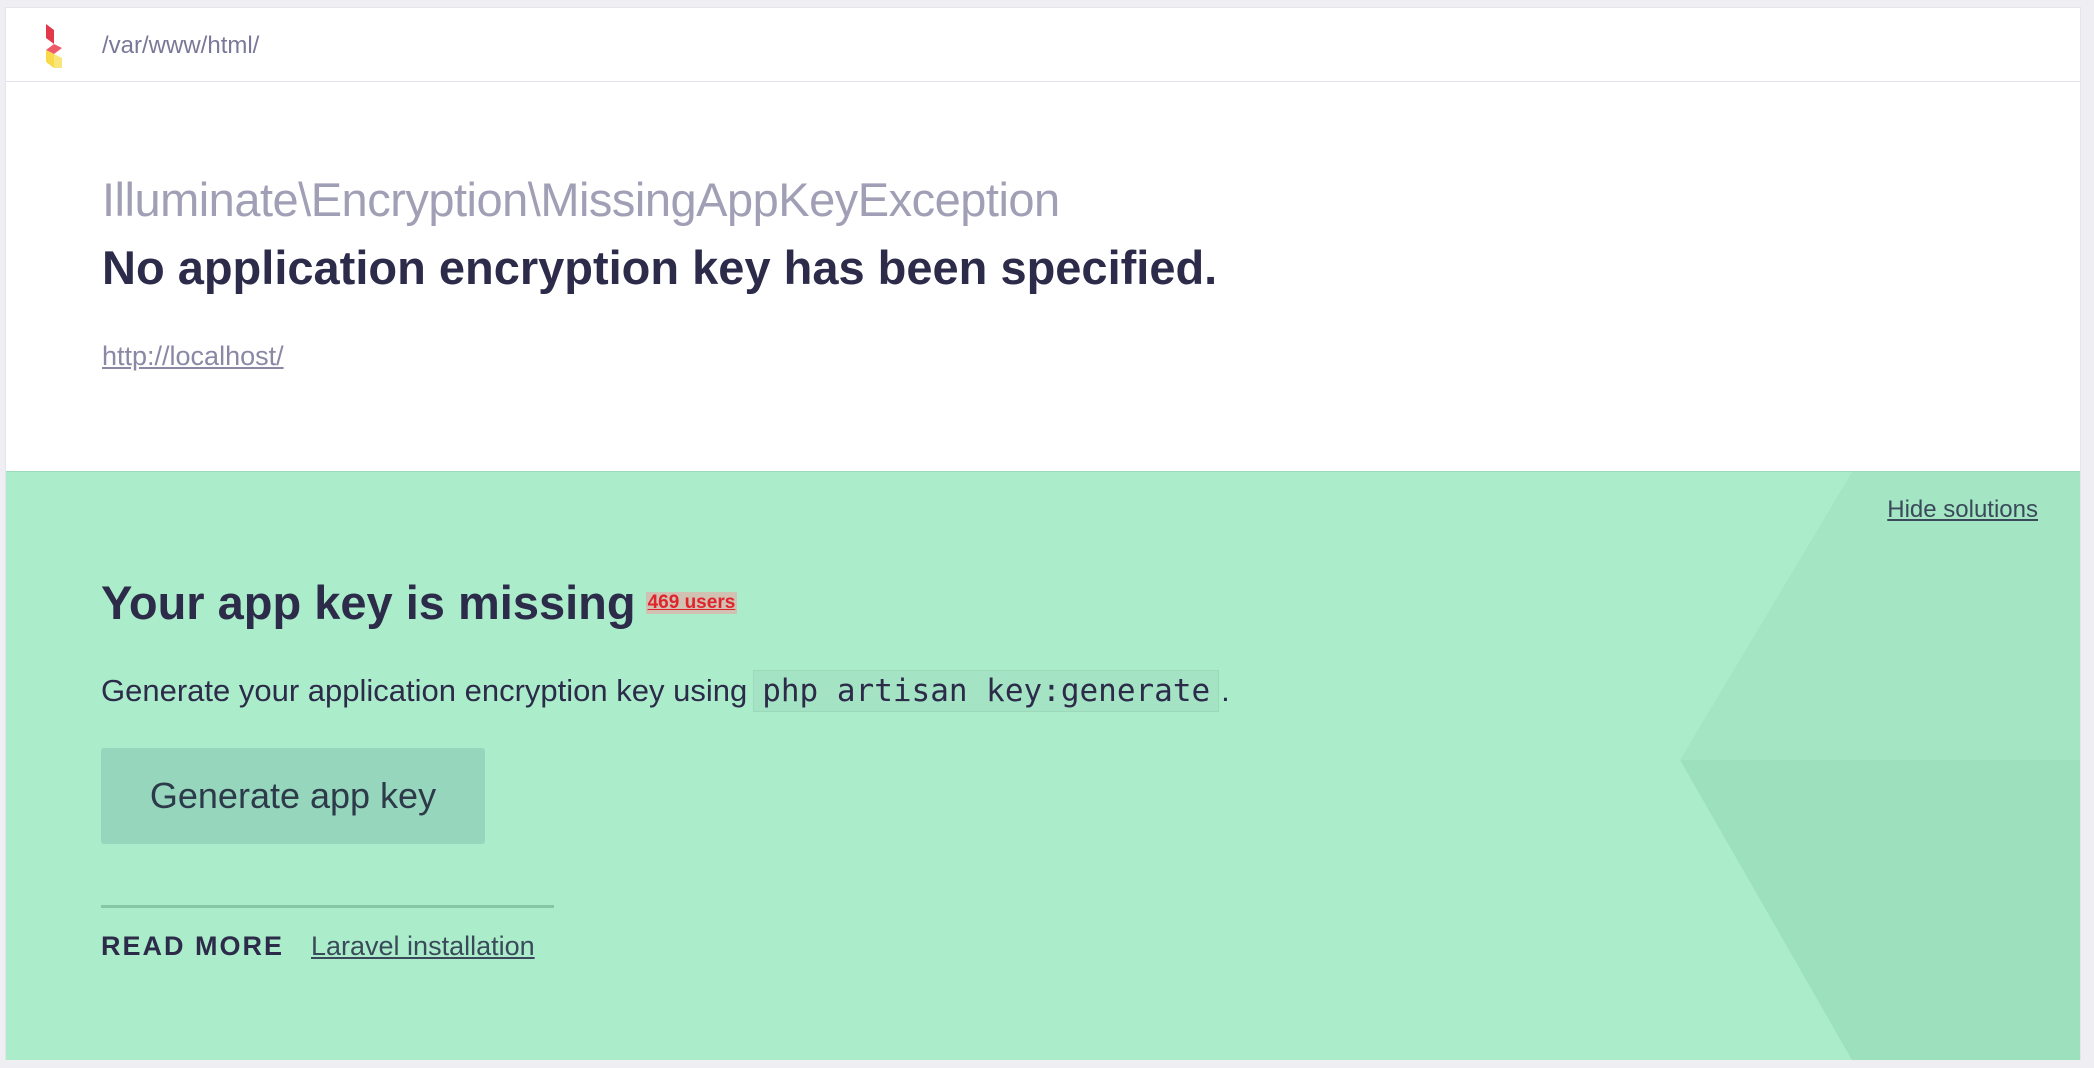  I want to click on read-more-divider, so click(327, 906).